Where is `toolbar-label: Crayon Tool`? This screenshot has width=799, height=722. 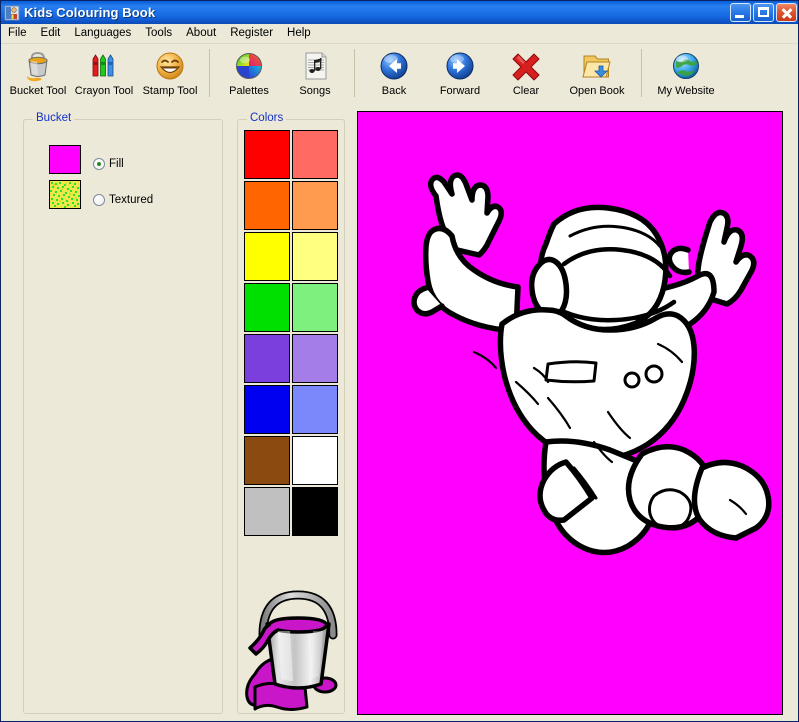 toolbar-label: Crayon Tool is located at coordinates (104, 91).